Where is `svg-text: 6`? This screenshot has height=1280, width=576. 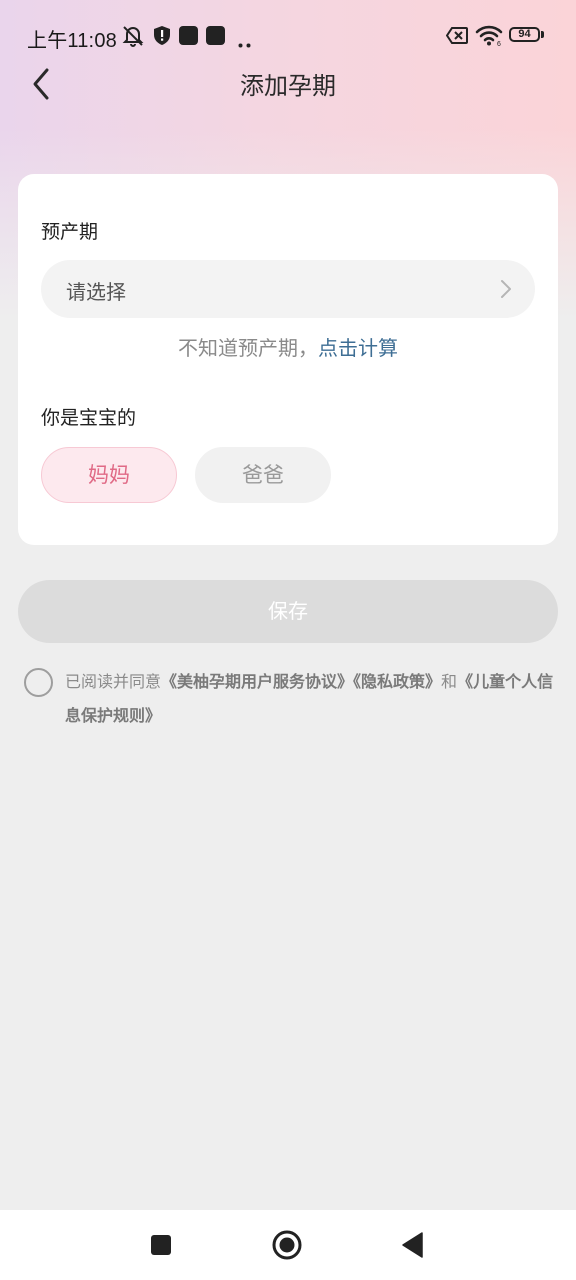
svg-text: 6 is located at coordinates (499, 43).